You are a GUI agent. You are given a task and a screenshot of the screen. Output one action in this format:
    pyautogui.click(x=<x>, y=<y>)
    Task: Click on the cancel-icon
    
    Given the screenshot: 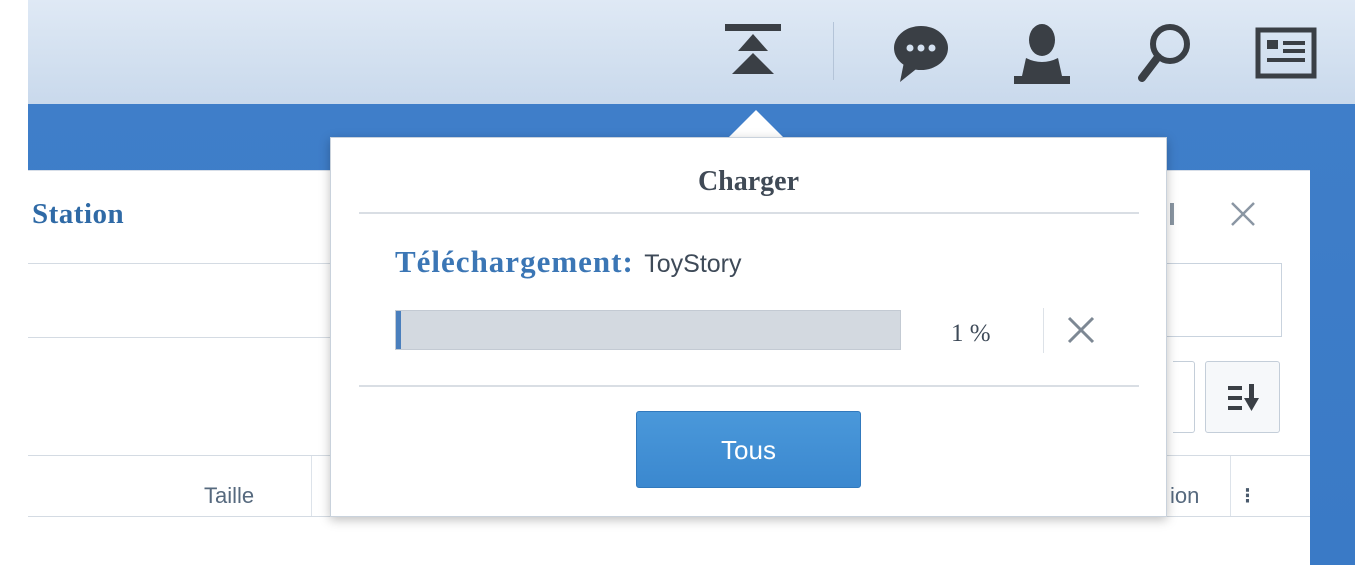 What is the action you would take?
    pyautogui.click(x=1081, y=330)
    